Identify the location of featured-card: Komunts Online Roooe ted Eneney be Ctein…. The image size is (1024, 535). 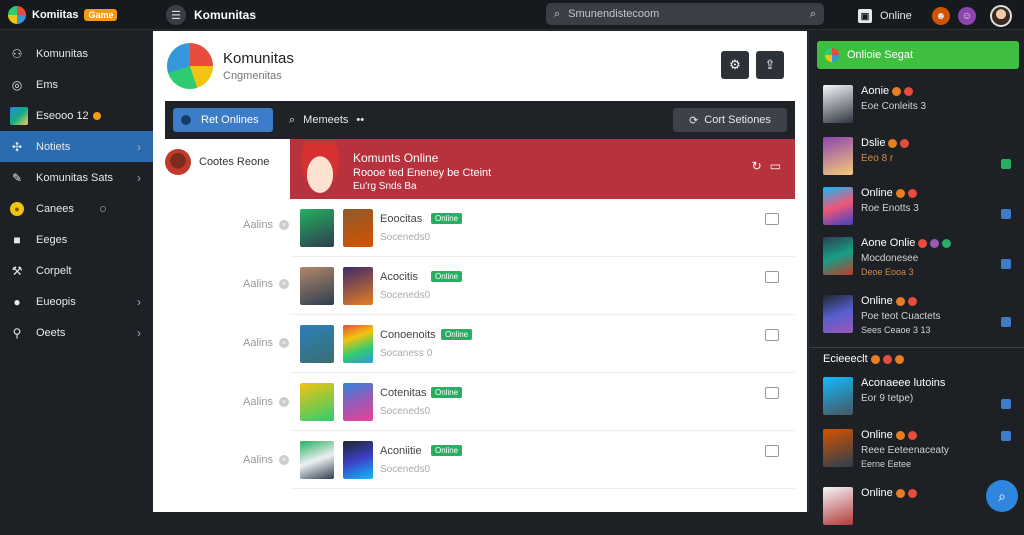
(542, 169).